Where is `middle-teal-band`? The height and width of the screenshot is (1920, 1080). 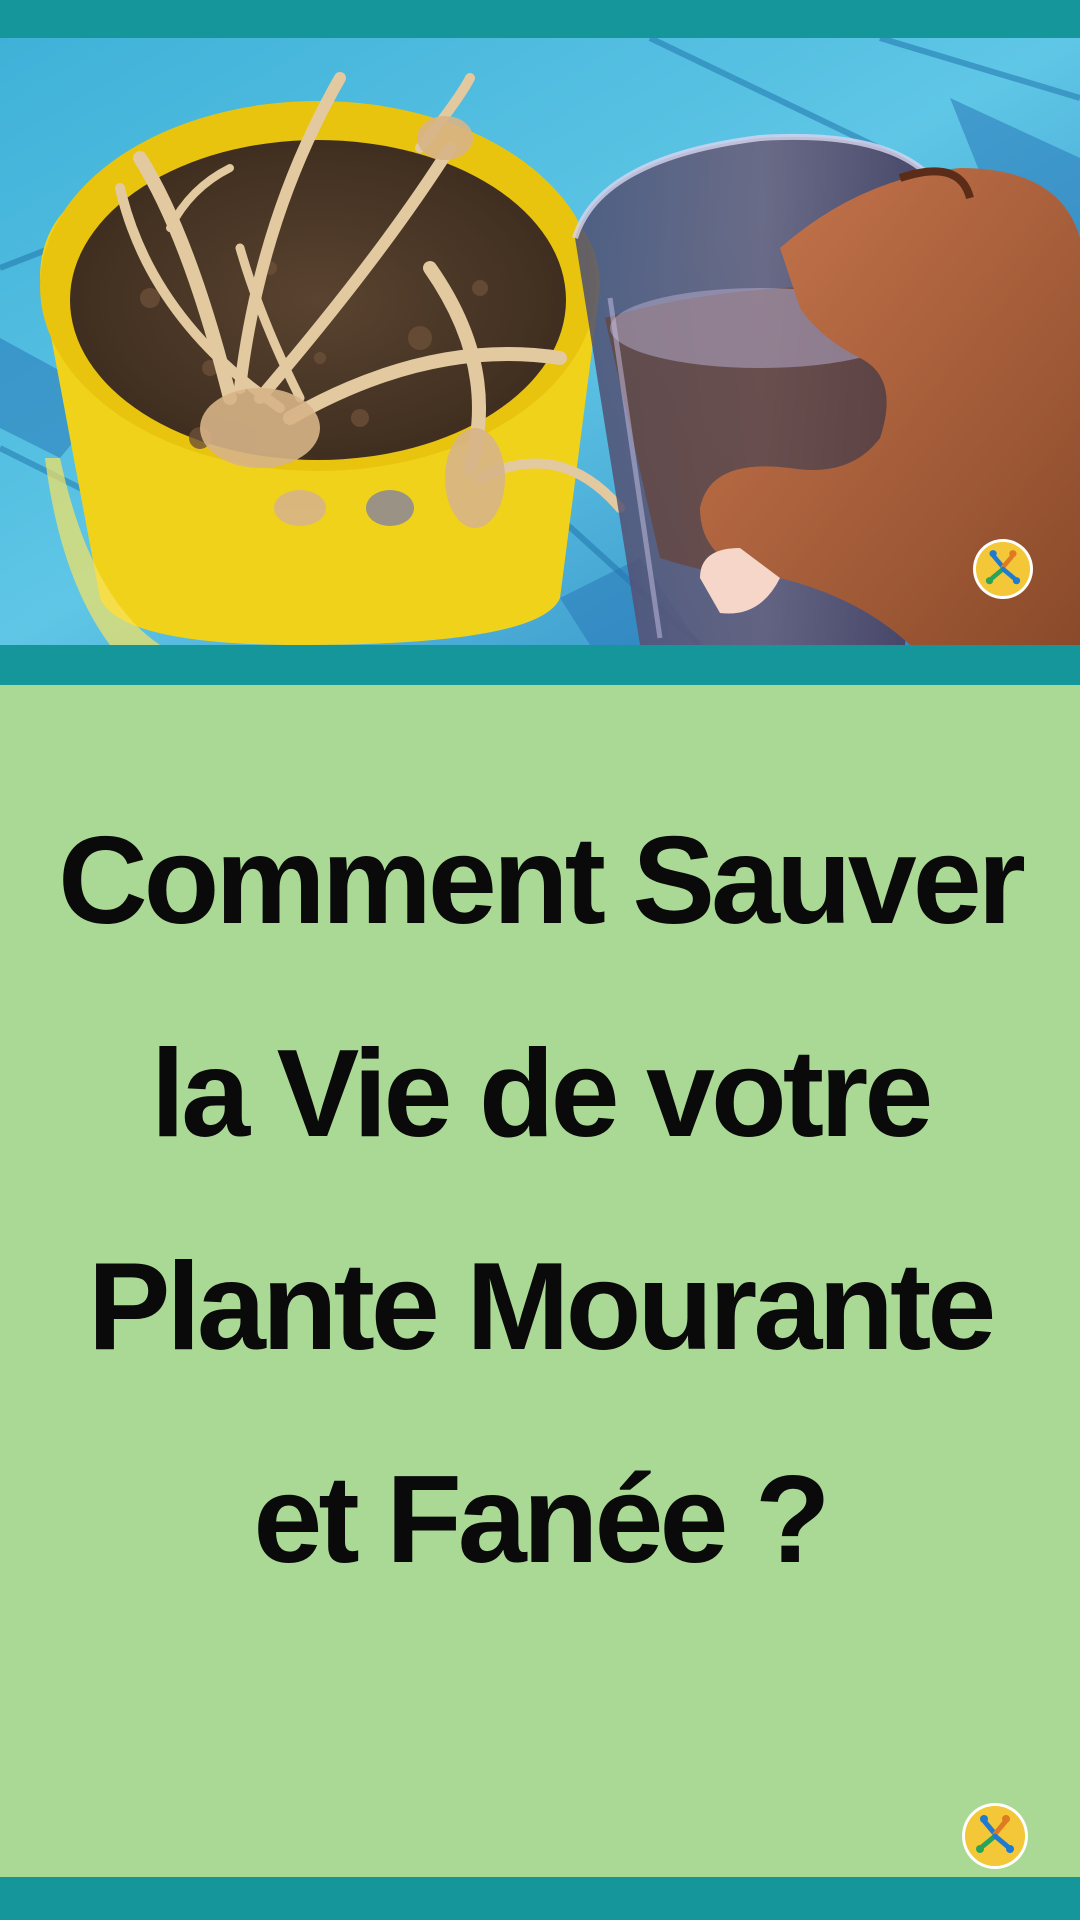
middle-teal-band is located at coordinates (540, 665).